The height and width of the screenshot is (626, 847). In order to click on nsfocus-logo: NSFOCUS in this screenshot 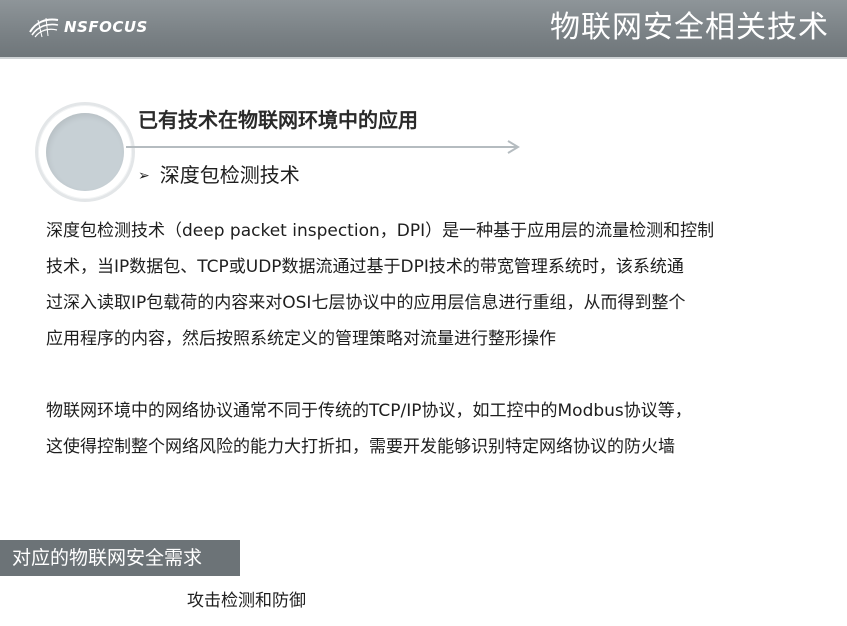, I will do `click(88, 27)`.